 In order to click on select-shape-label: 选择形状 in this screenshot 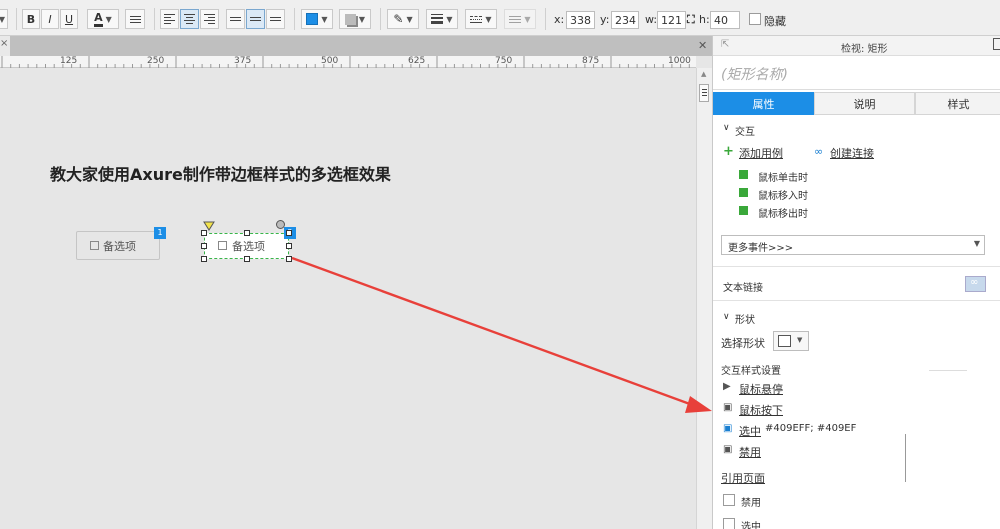, I will do `click(743, 343)`.